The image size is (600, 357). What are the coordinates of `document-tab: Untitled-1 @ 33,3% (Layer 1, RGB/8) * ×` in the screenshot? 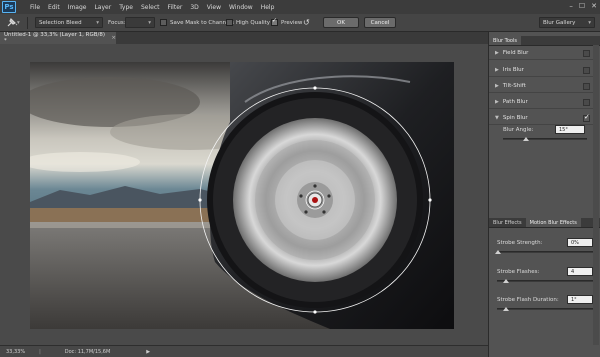 It's located at (58, 38).